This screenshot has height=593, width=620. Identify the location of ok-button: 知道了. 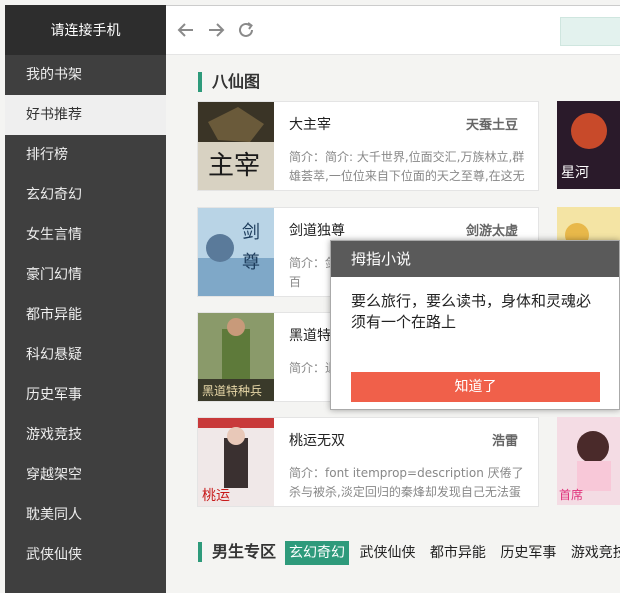
(475, 387).